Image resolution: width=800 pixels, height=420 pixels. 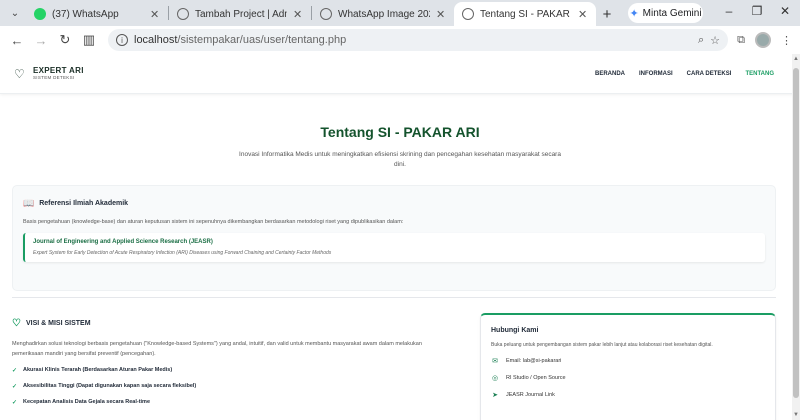 What do you see at coordinates (656, 74) in the screenshot?
I see `nav-informasi: INFORMASI` at bounding box center [656, 74].